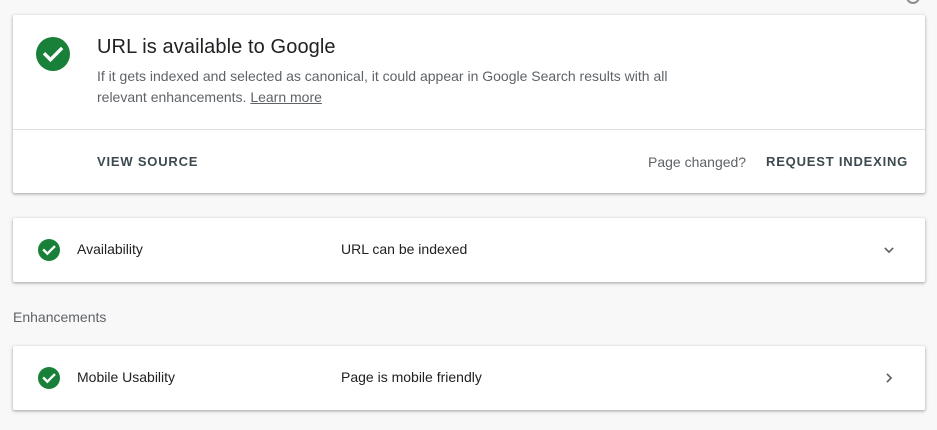 Image resolution: width=937 pixels, height=430 pixels. I want to click on availability-value: URL can be indexed, so click(404, 249).